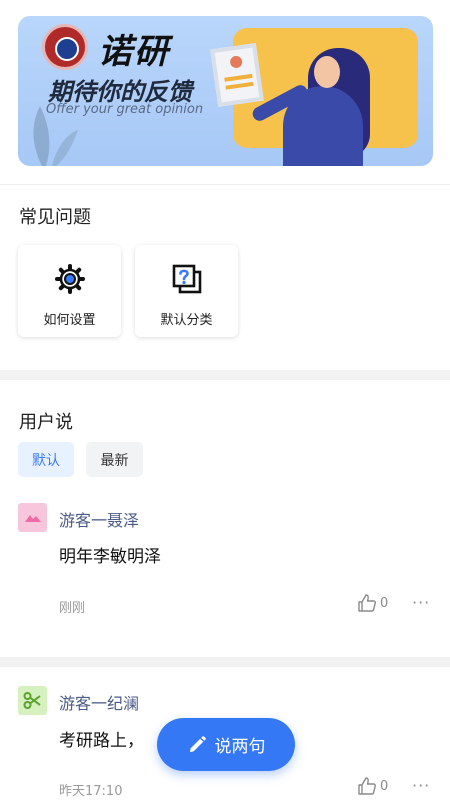  I want to click on write-comment-button: 说两句, so click(226, 744).